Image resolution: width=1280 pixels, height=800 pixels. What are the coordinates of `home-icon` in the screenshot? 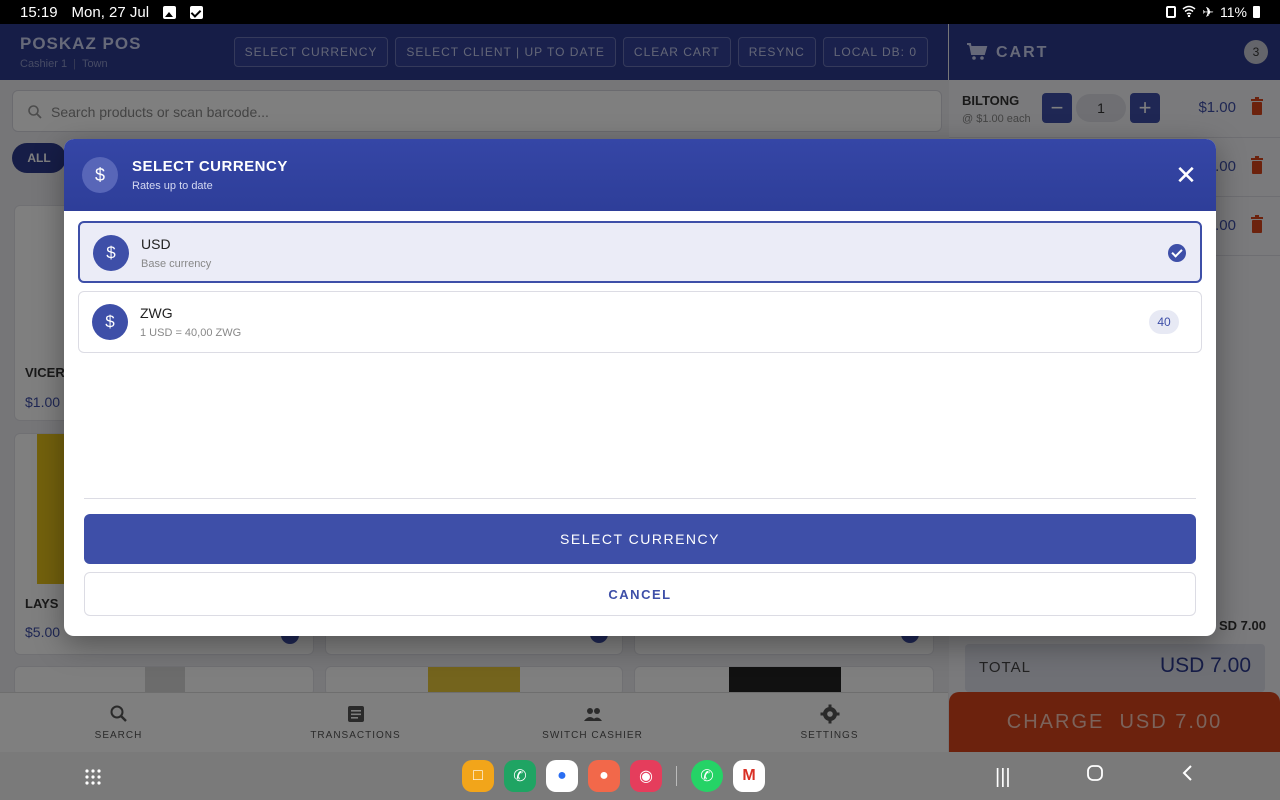 It's located at (1095, 776).